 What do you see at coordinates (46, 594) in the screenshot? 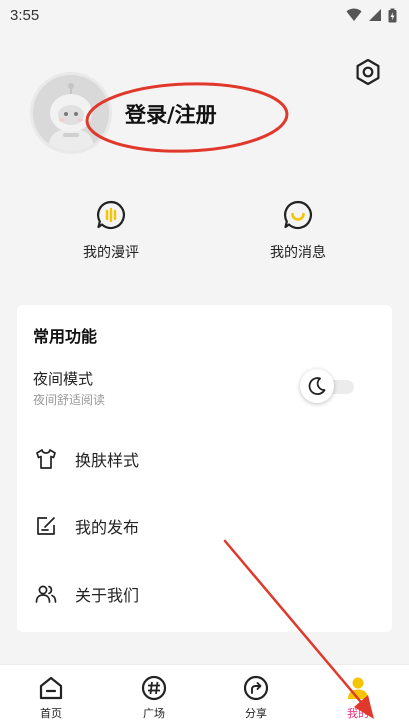
I see `people-icon` at bounding box center [46, 594].